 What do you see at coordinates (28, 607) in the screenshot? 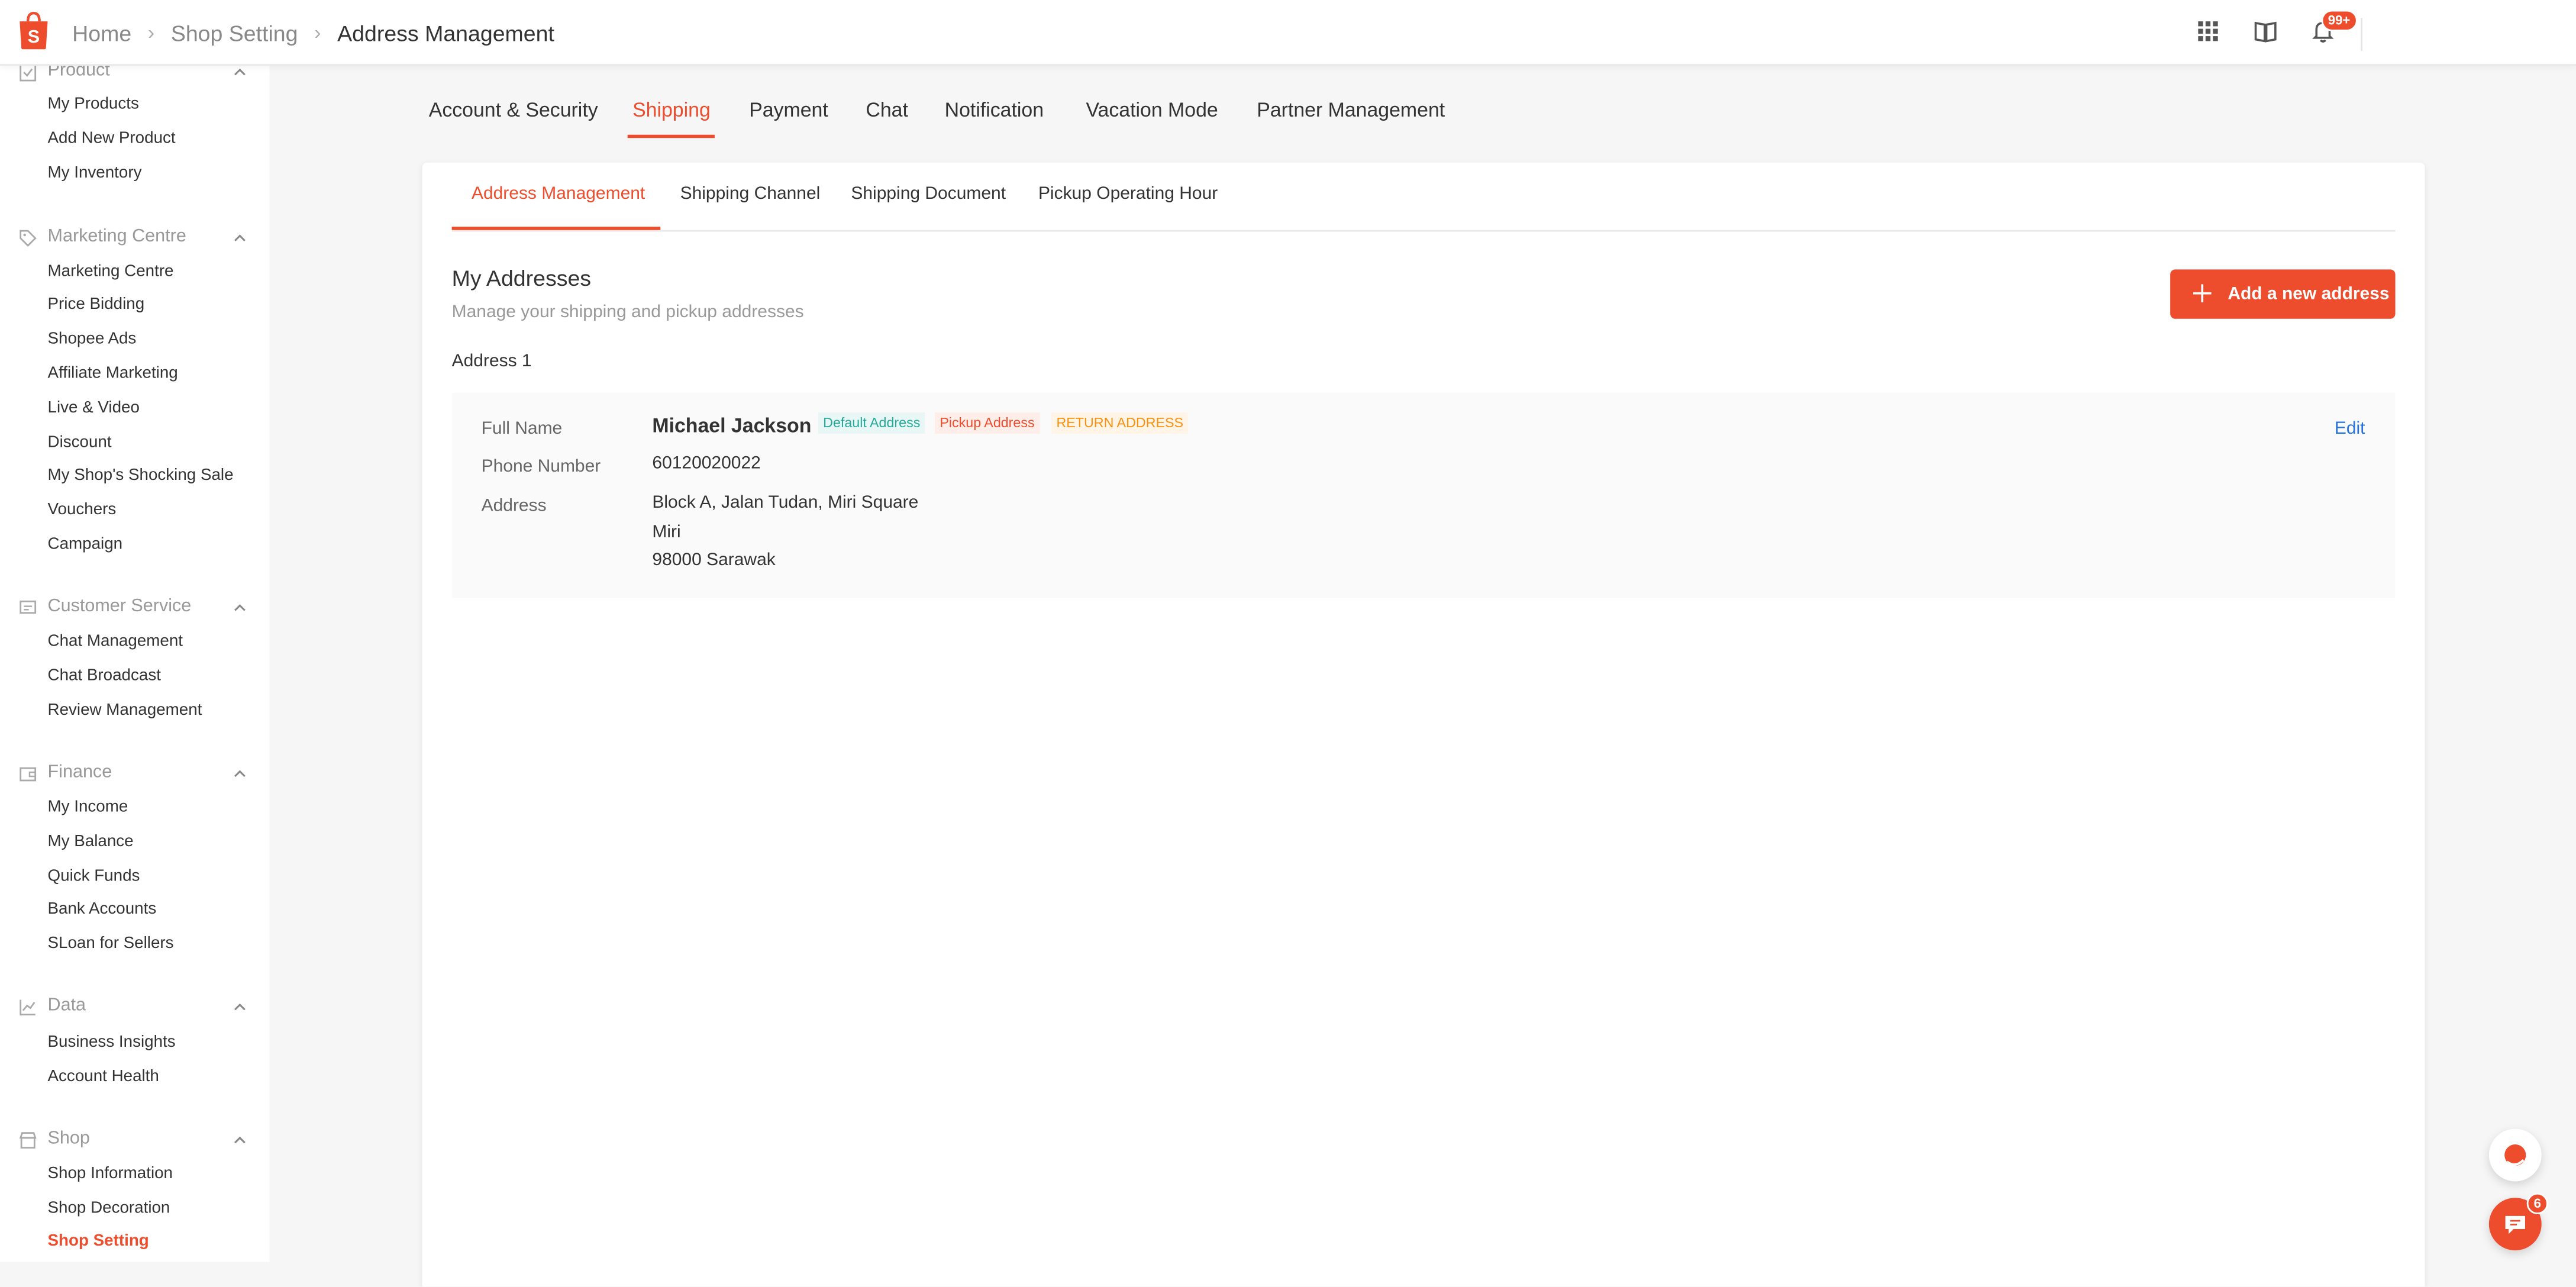
I see `chat-bubble-icon` at bounding box center [28, 607].